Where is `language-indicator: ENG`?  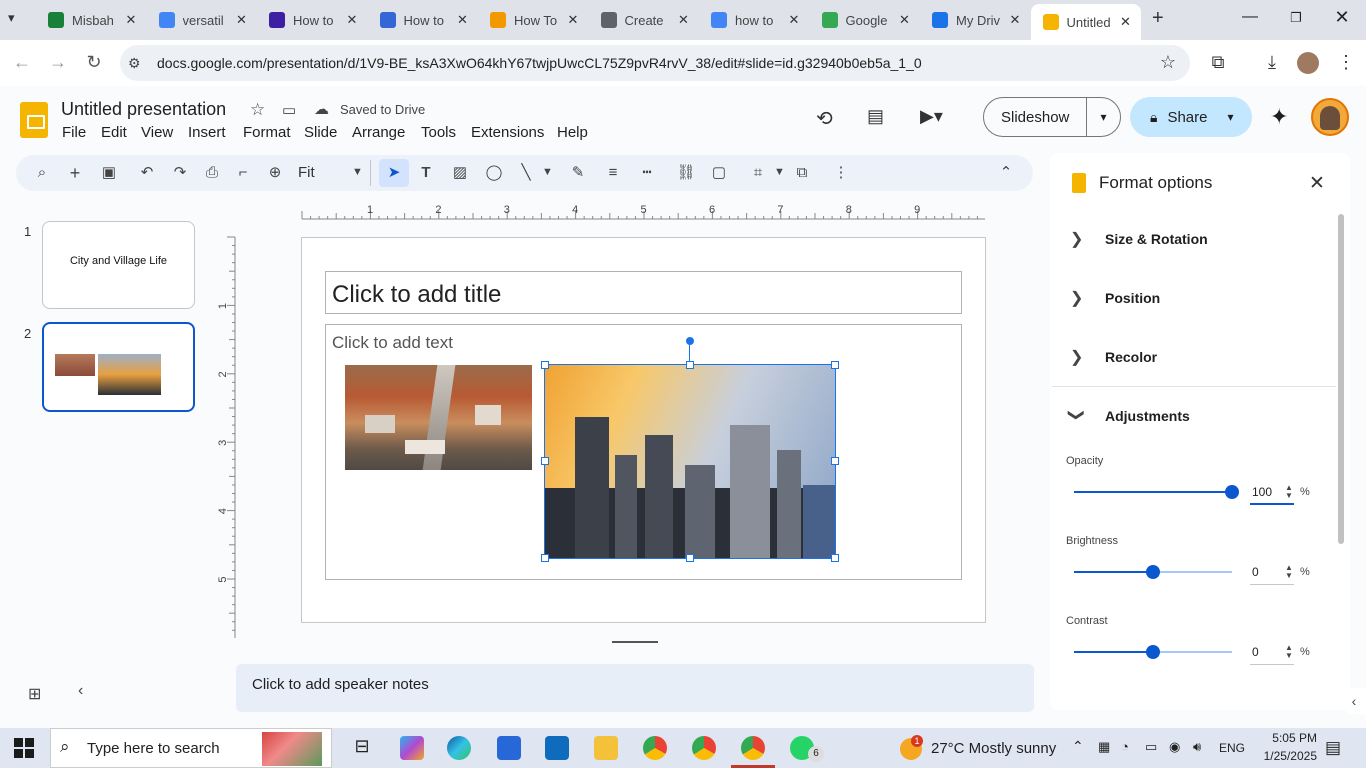
language-indicator: ENG is located at coordinates (1232, 748).